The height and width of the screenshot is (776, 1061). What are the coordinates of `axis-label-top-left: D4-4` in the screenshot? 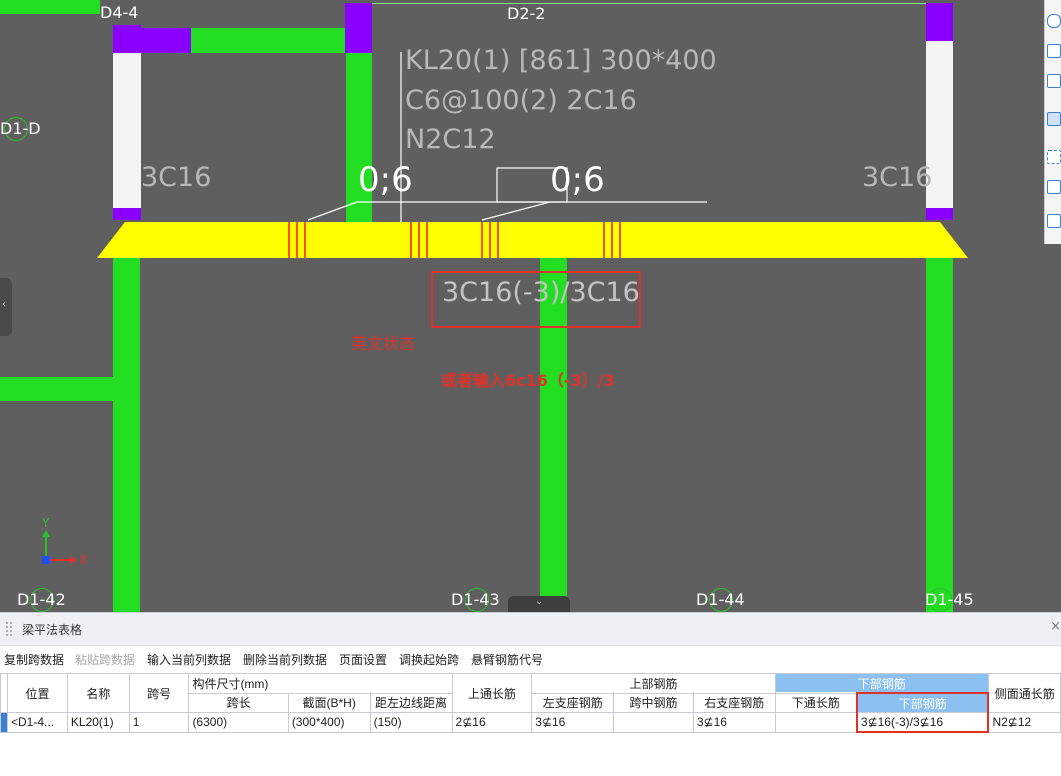 It's located at (119, 12).